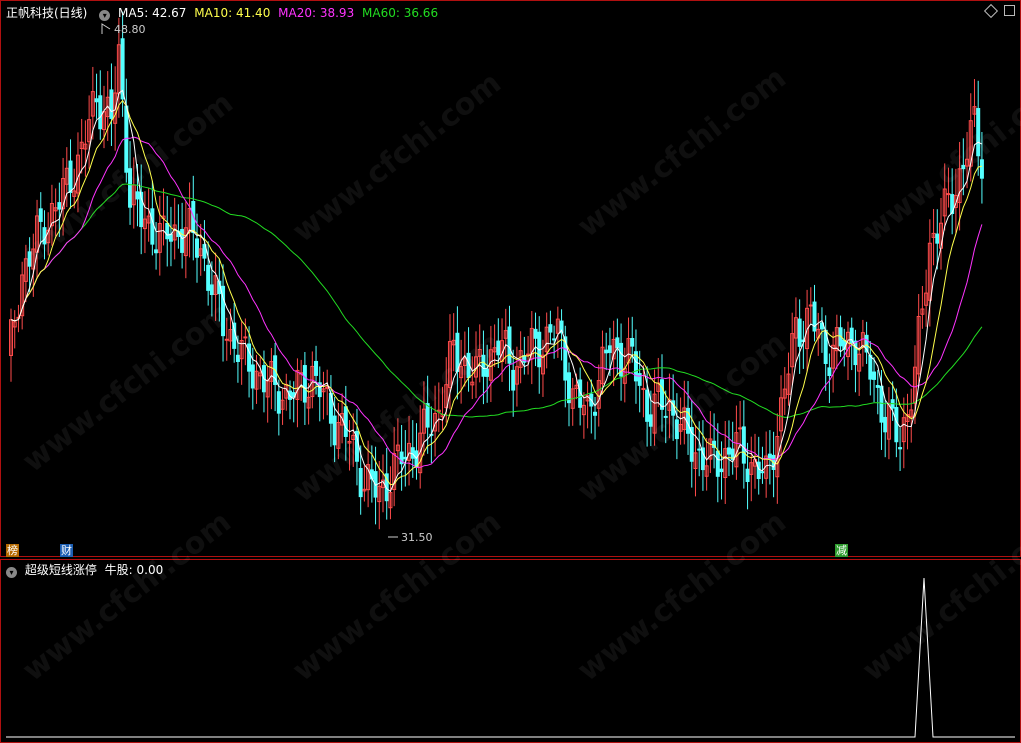 The image size is (1021, 743). I want to click on ma60-label: MA60: 36.66, so click(400, 13).